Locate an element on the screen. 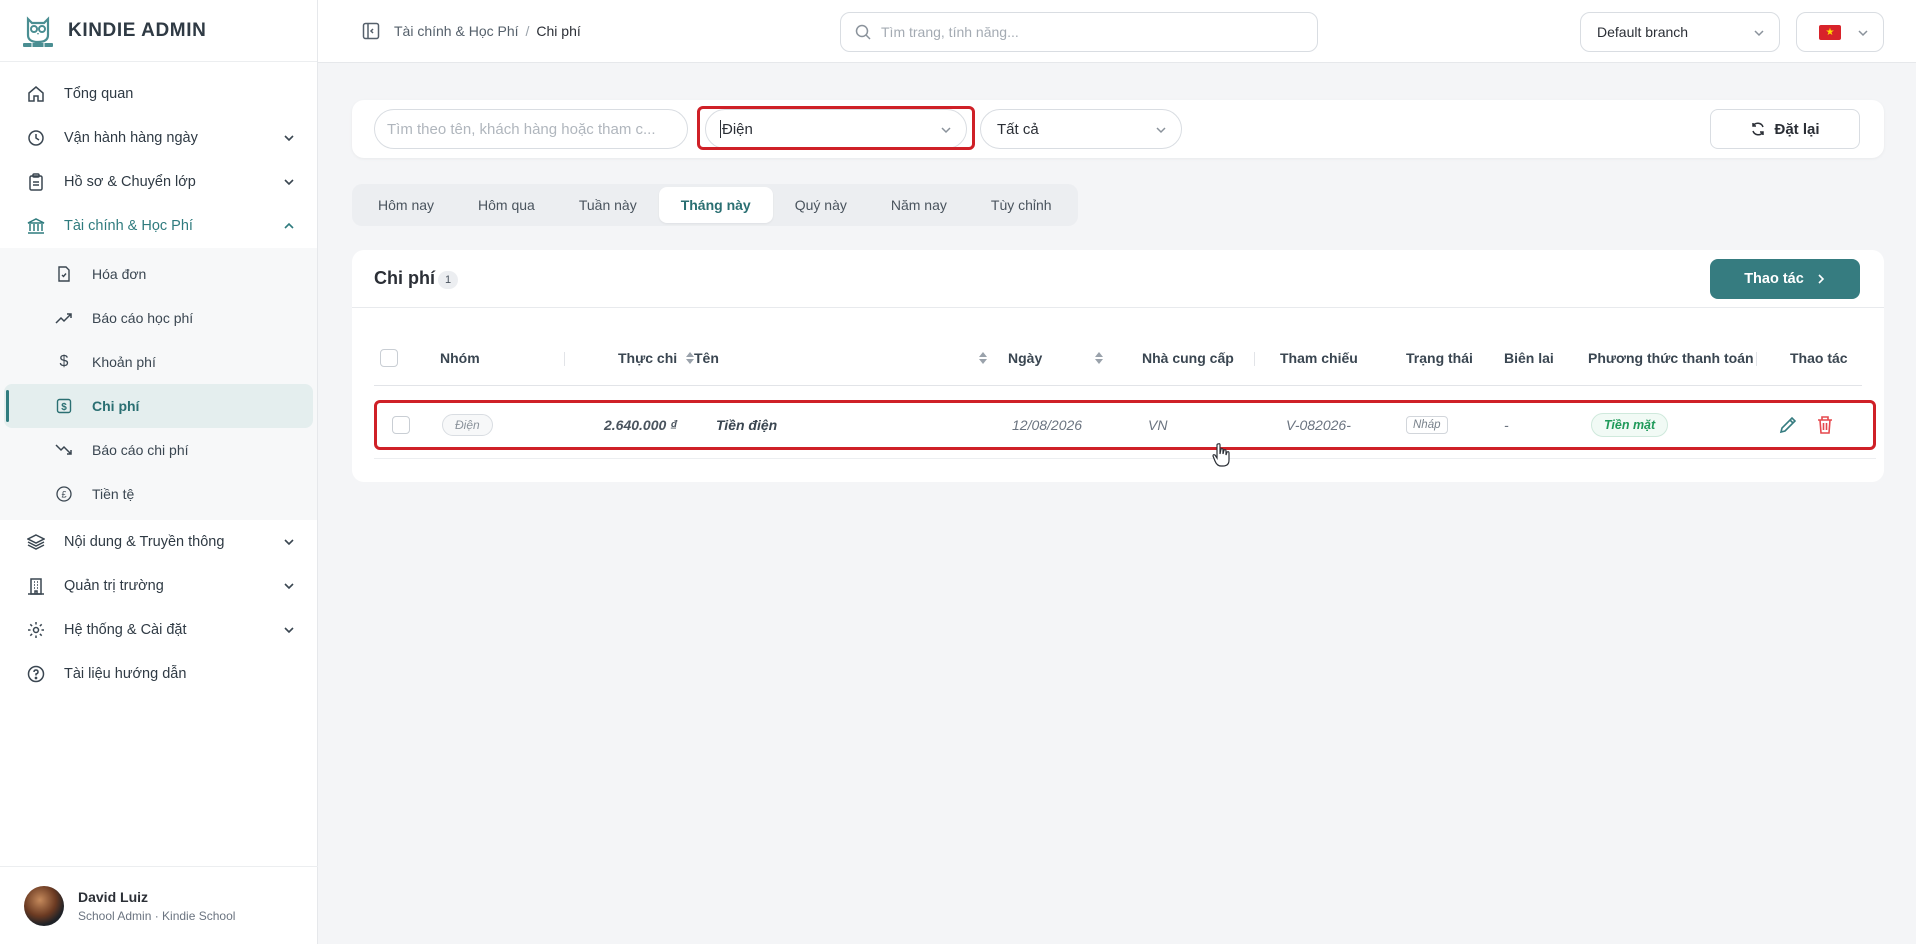  select-all-cell is located at coordinates (389, 358).